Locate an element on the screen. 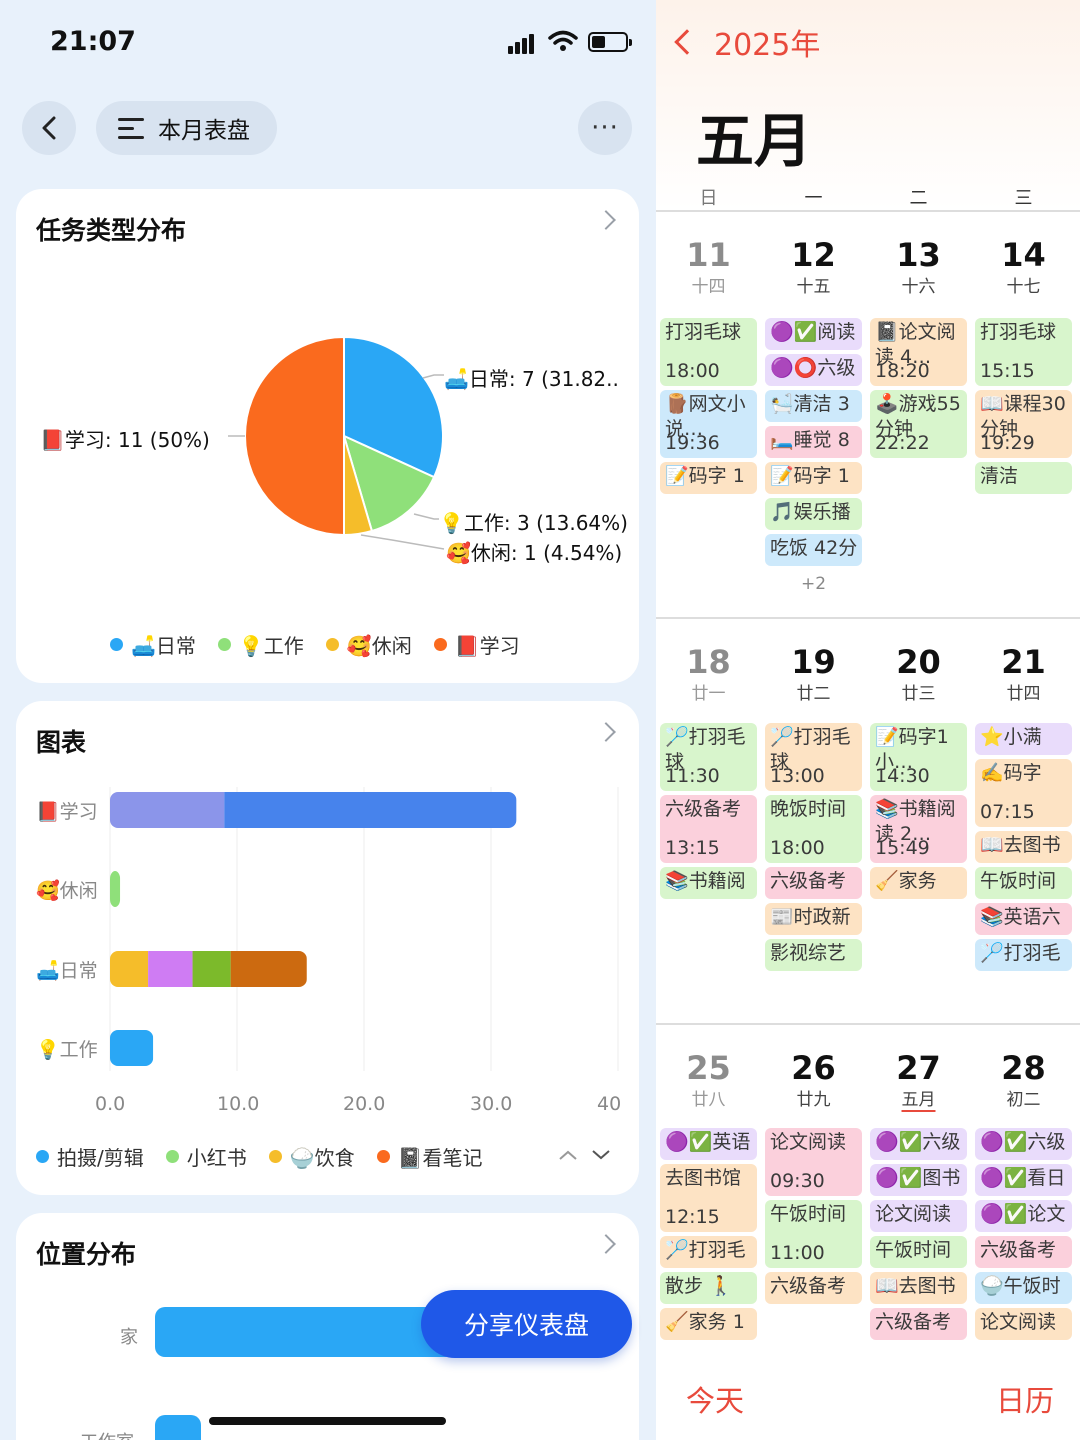 This screenshot has width=1080, height=1440. calendar-event: 🏸打羽毛球 13:00 is located at coordinates (813, 757).